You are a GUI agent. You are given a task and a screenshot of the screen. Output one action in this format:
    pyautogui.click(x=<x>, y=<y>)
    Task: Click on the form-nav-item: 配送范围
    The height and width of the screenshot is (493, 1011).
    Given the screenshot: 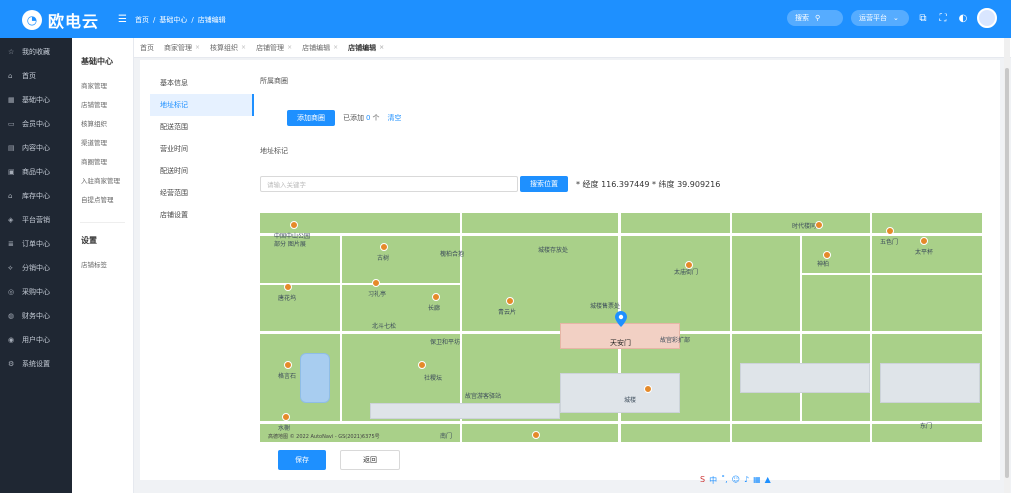 What is the action you would take?
    pyautogui.click(x=202, y=127)
    